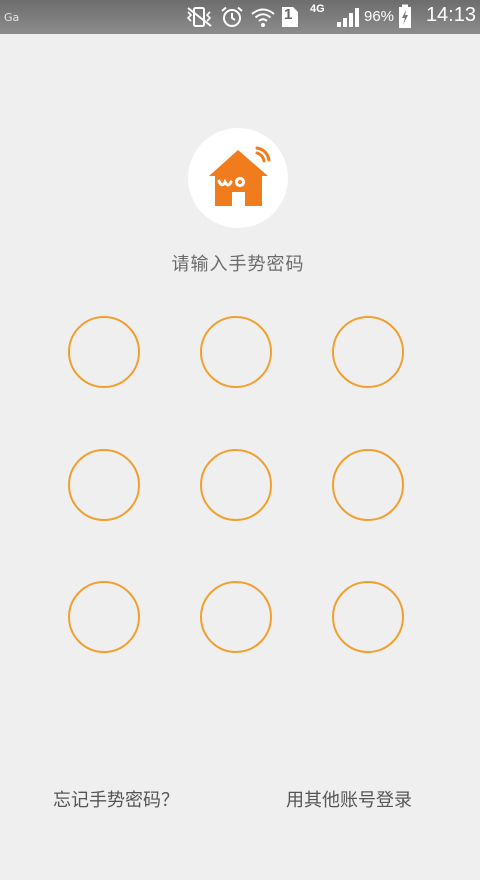 The image size is (480, 880). Describe the element at coordinates (379, 16) in the screenshot. I see `battery-percent: 96%` at that location.